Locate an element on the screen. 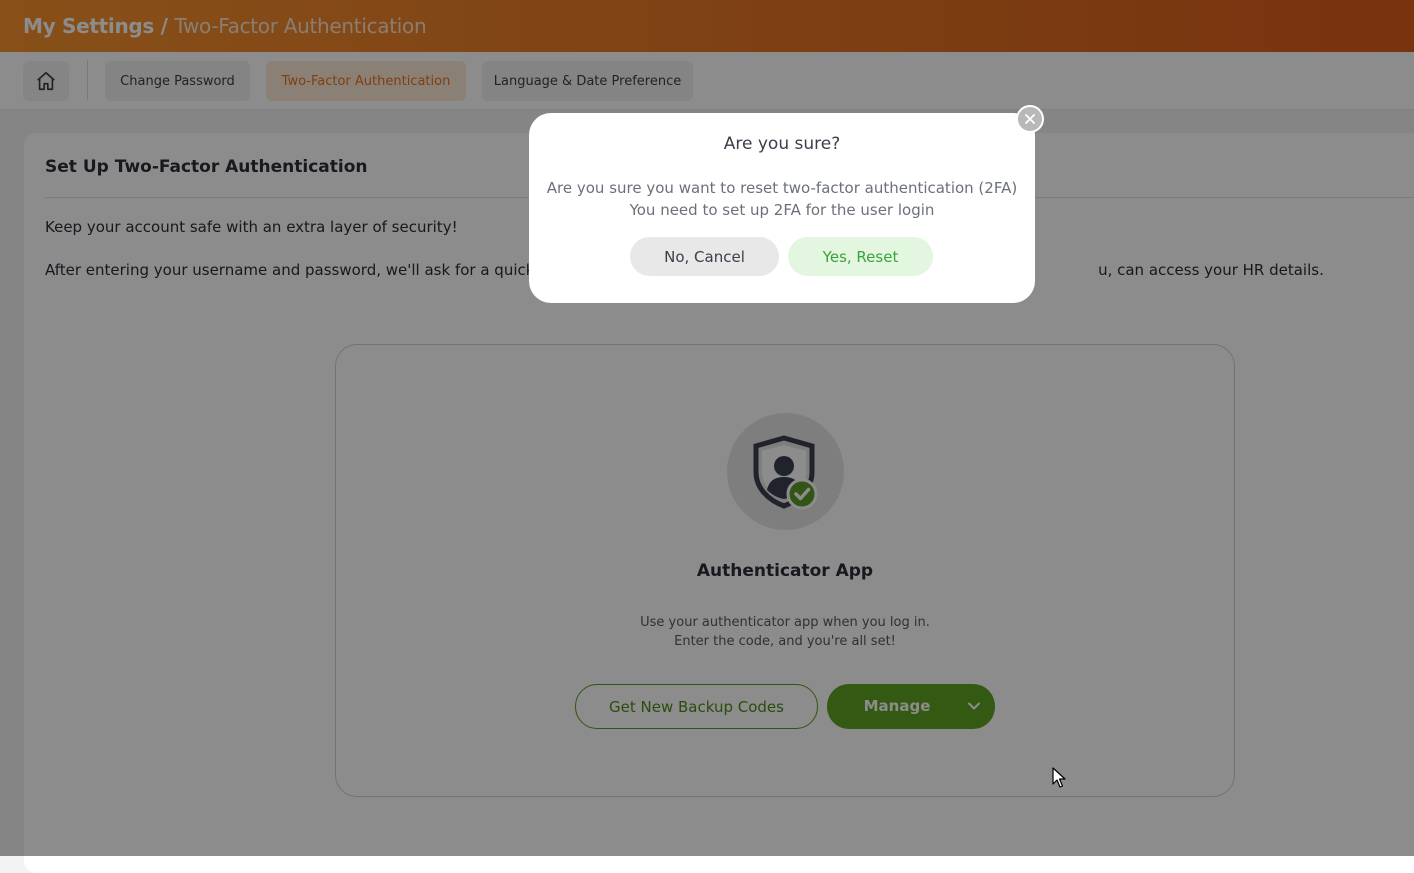 The width and height of the screenshot is (1414, 873). dialog-title: Are you sure? is located at coordinates (782, 144).